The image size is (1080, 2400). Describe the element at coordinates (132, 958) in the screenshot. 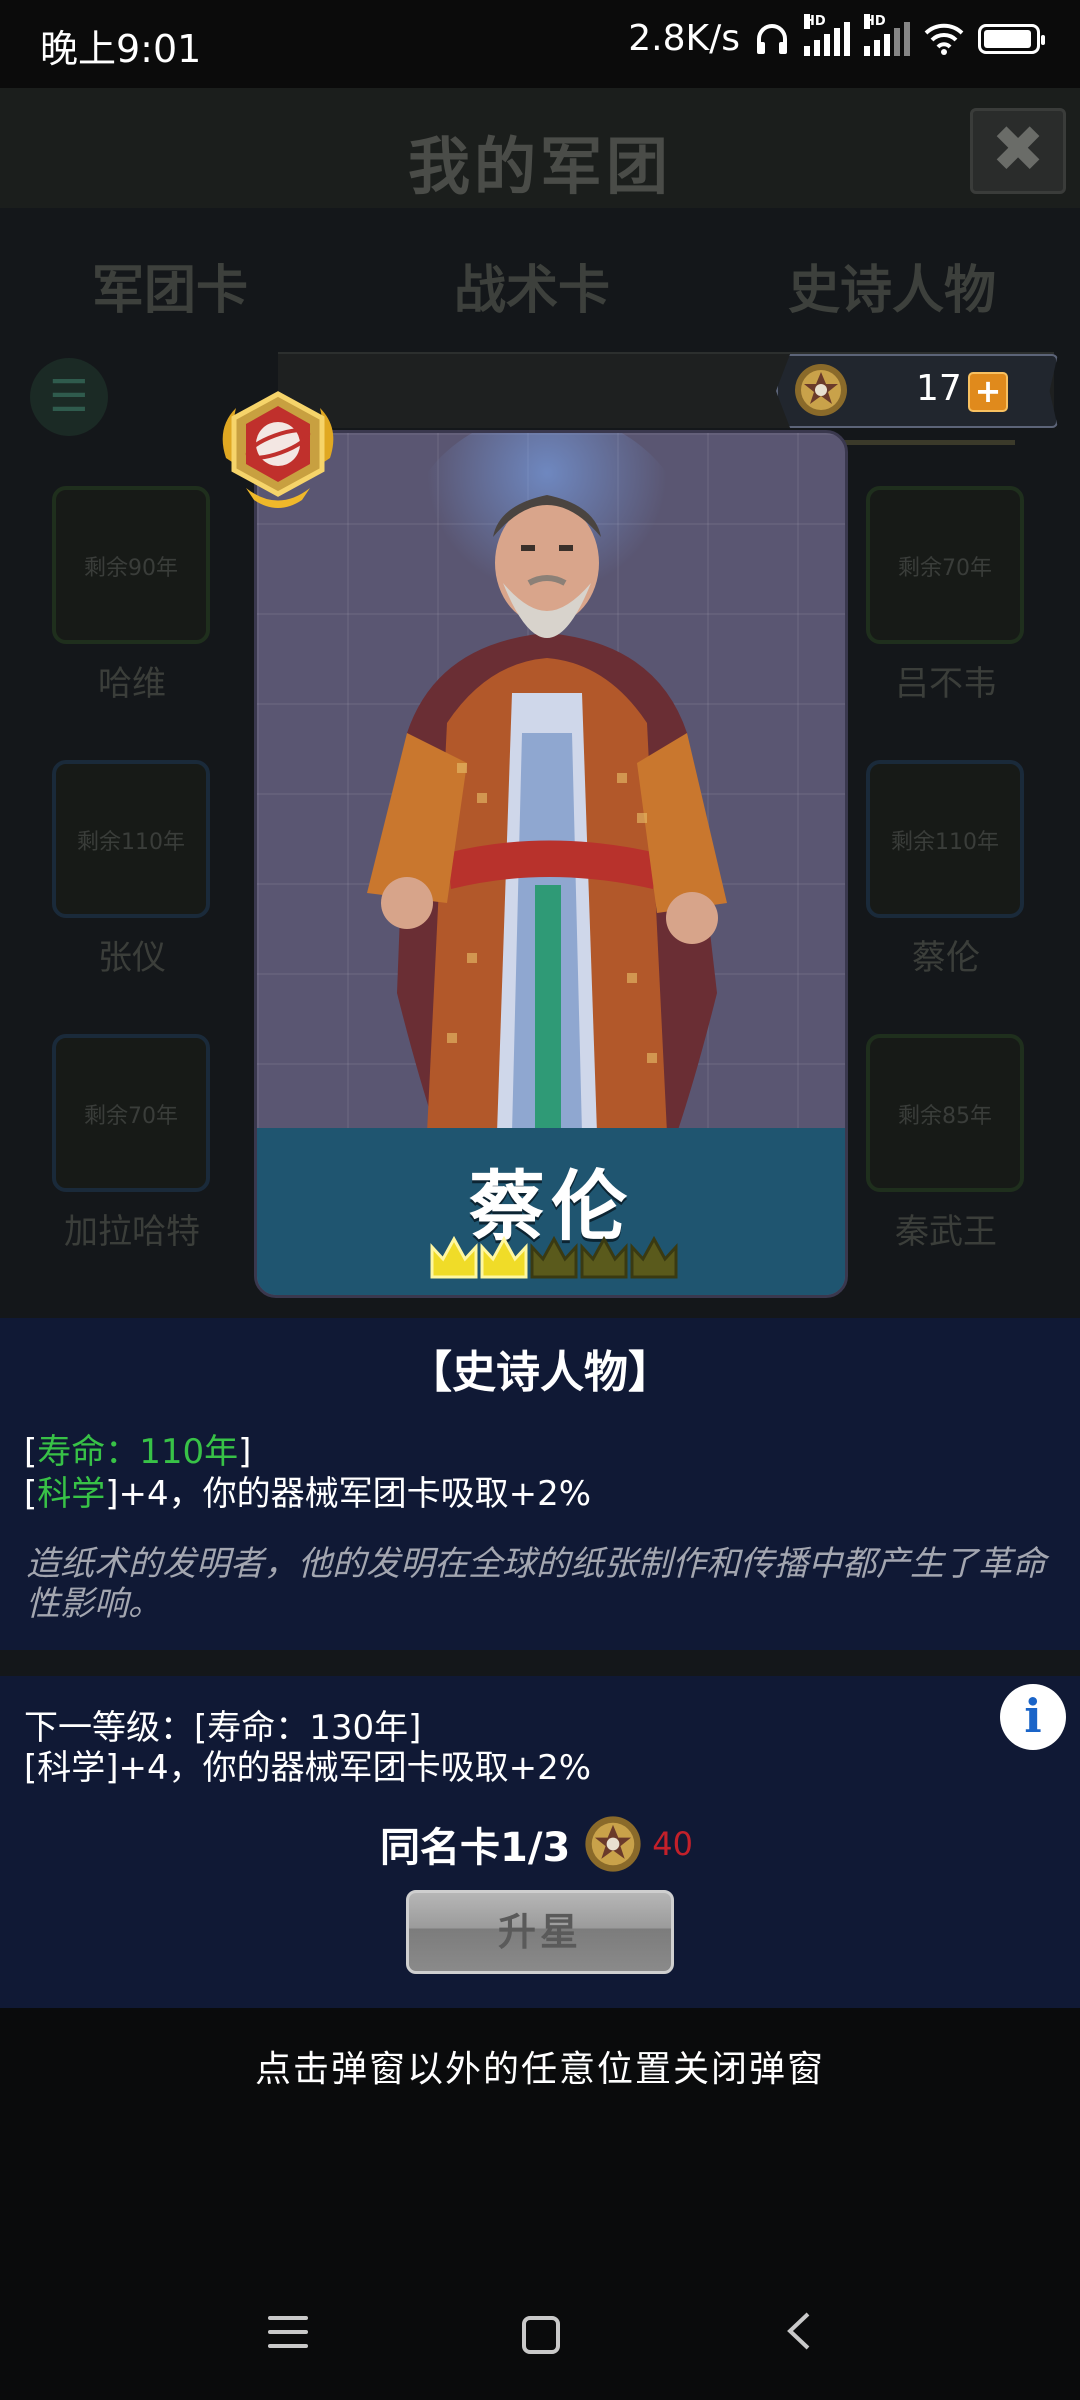

I see `card-name: 张仪` at that location.